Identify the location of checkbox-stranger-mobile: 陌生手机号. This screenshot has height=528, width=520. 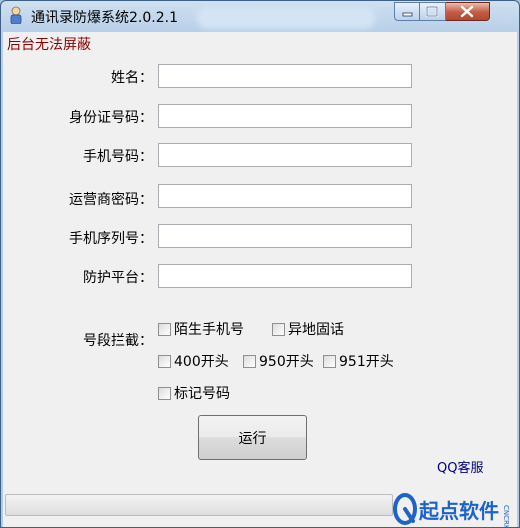
(201, 329).